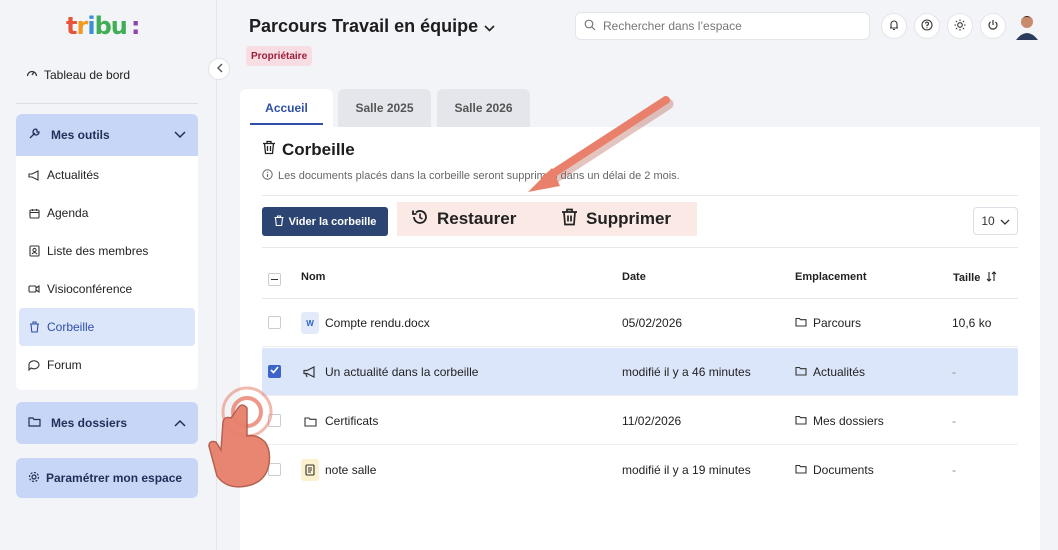 The image size is (1058, 550). I want to click on row-name-cell: W Compte rendu.docx, so click(365, 323).